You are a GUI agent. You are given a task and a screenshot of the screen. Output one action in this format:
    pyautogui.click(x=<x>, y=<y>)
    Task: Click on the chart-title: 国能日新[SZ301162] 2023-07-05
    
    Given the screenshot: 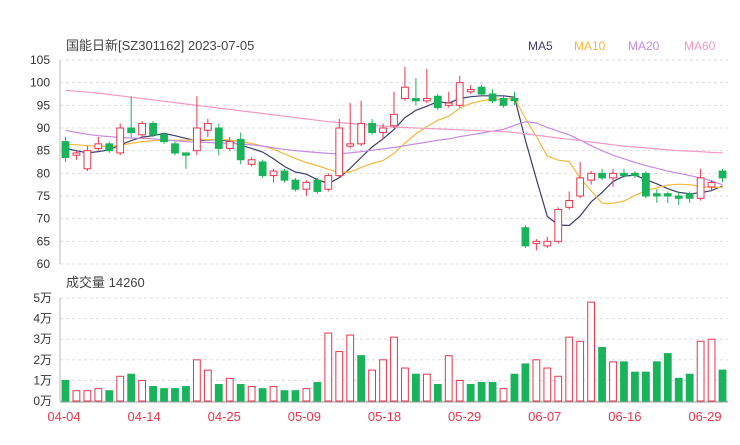 What is the action you would take?
    pyautogui.click(x=160, y=45)
    